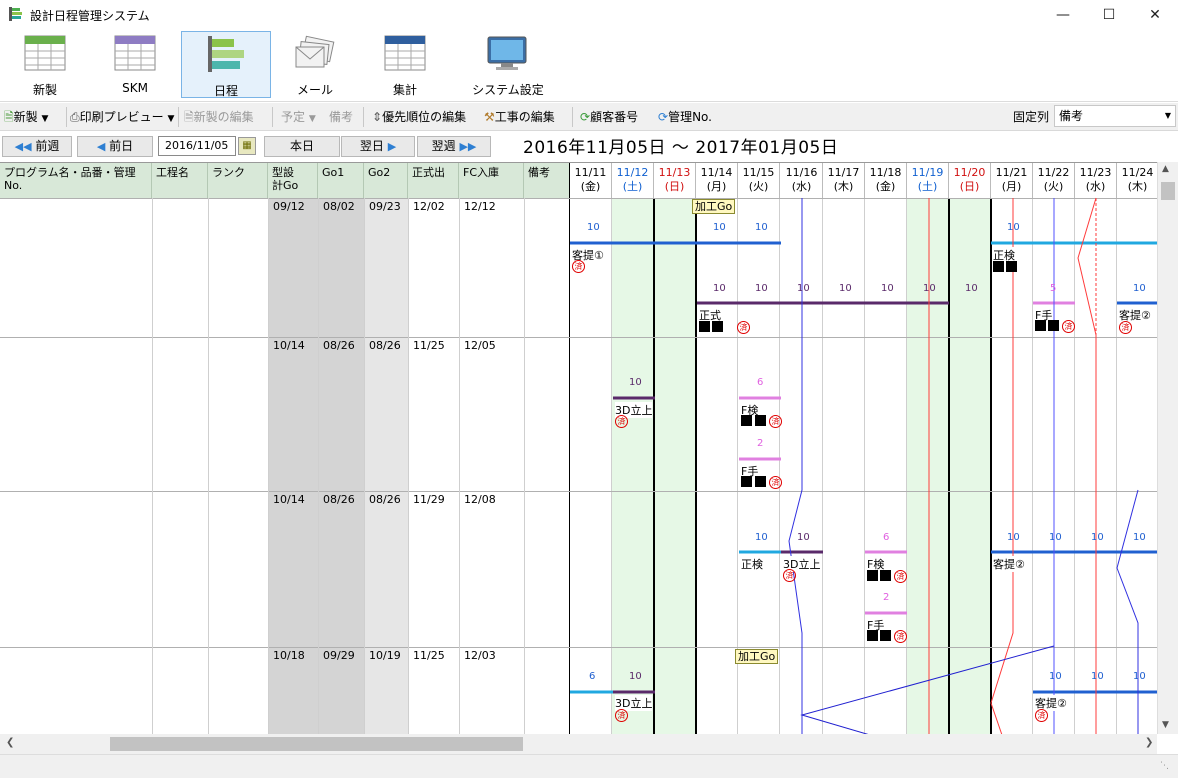  Describe the element at coordinates (1164, 766) in the screenshot. I see `resize-grip-icon: ⋱` at that location.